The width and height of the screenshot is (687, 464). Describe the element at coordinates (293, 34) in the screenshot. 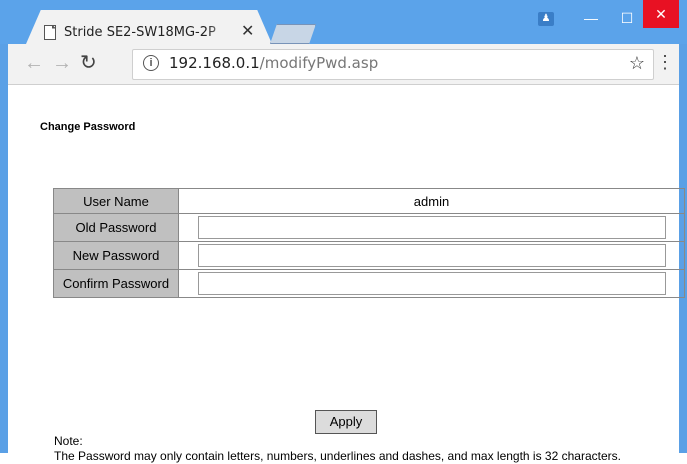

I see `new-tab-button` at that location.